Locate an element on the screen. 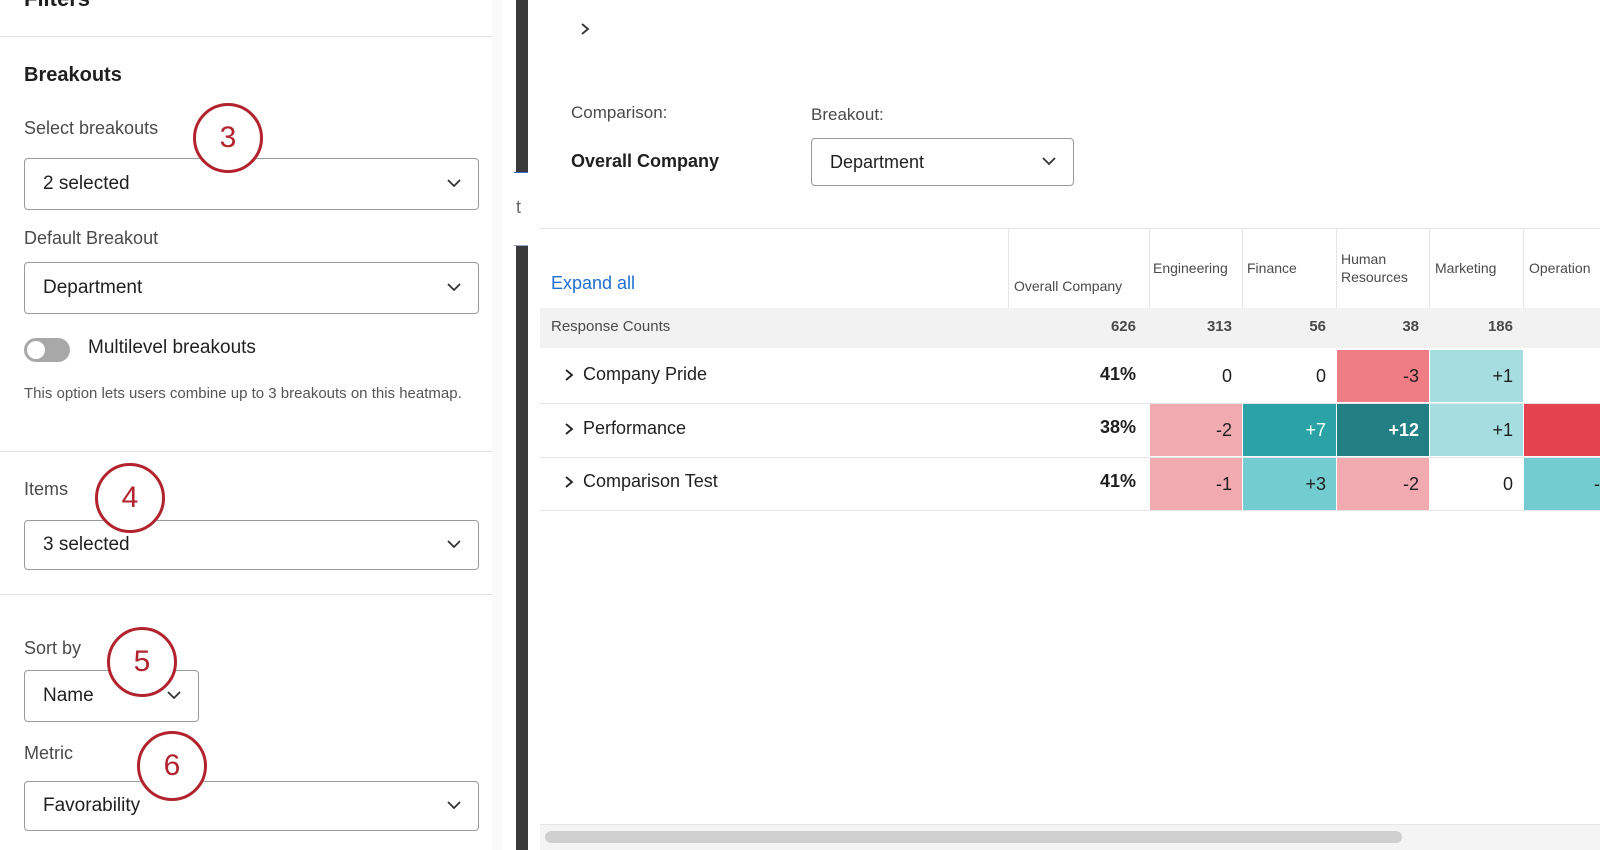  response-count-finance: 56 is located at coordinates (1317, 326).